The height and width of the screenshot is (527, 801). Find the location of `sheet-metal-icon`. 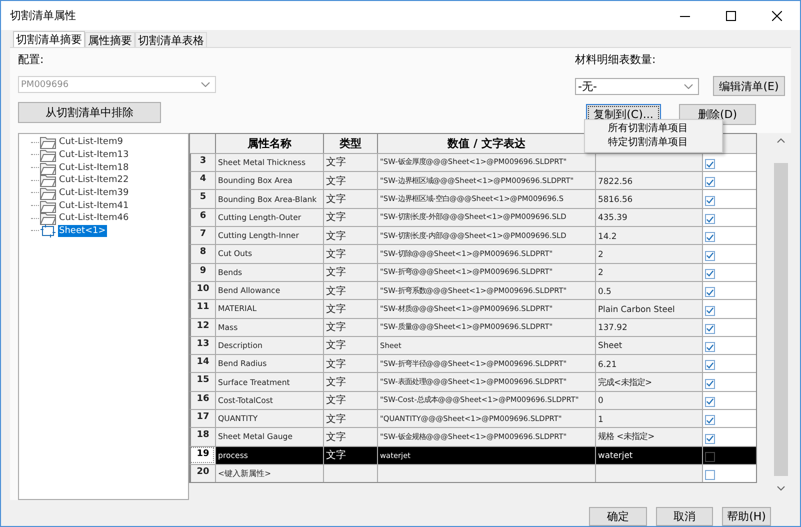

sheet-metal-icon is located at coordinates (48, 231).